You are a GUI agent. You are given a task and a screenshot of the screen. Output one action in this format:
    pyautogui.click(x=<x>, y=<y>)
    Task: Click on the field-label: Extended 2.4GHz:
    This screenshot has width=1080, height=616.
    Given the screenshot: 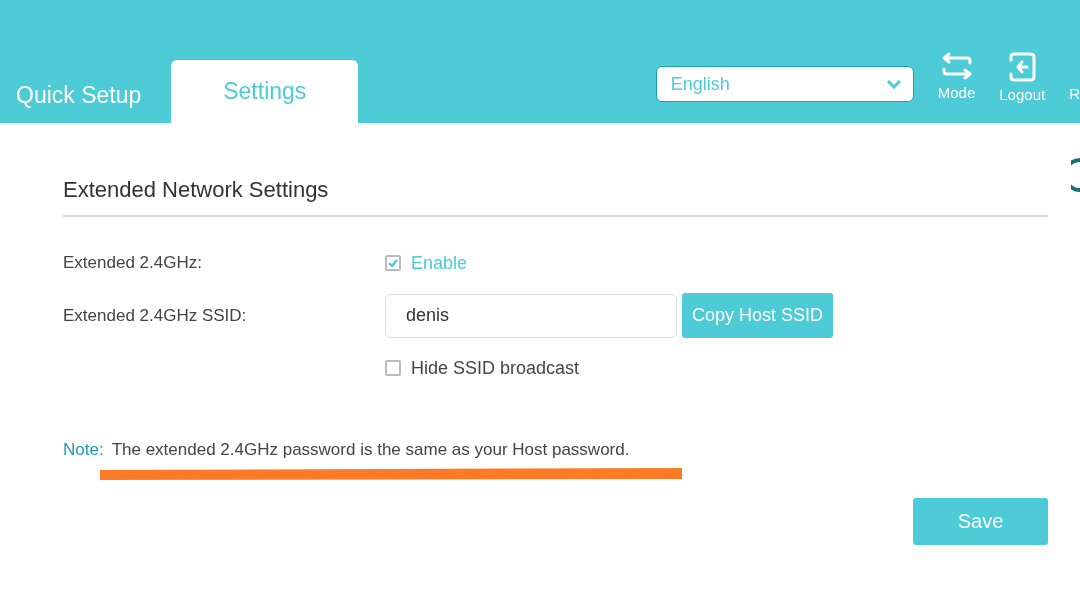 What is the action you would take?
    pyautogui.click(x=133, y=263)
    